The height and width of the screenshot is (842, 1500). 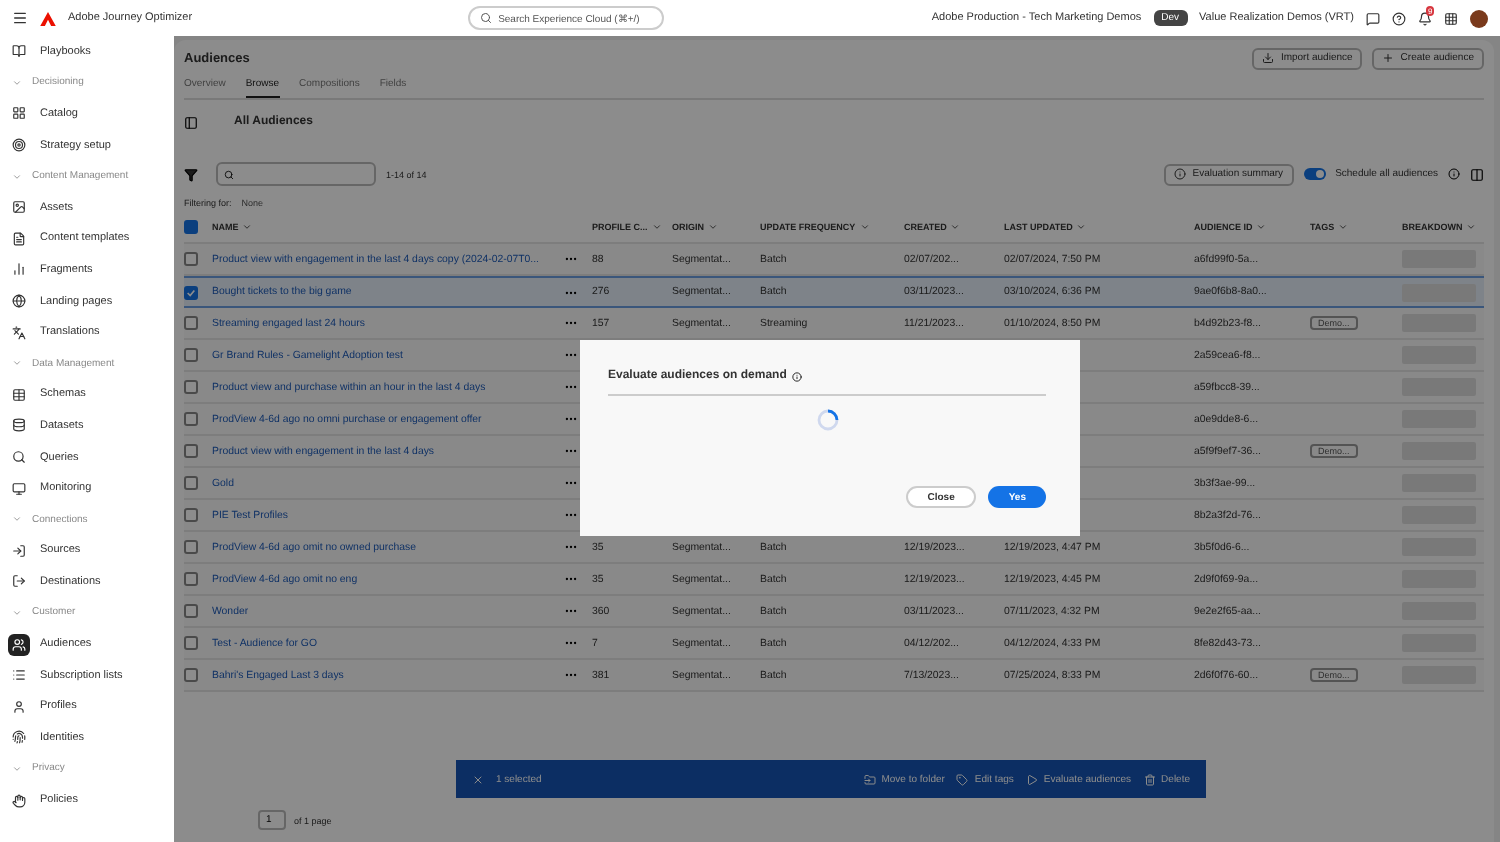 I want to click on select-all-checkbox, so click(x=191, y=227).